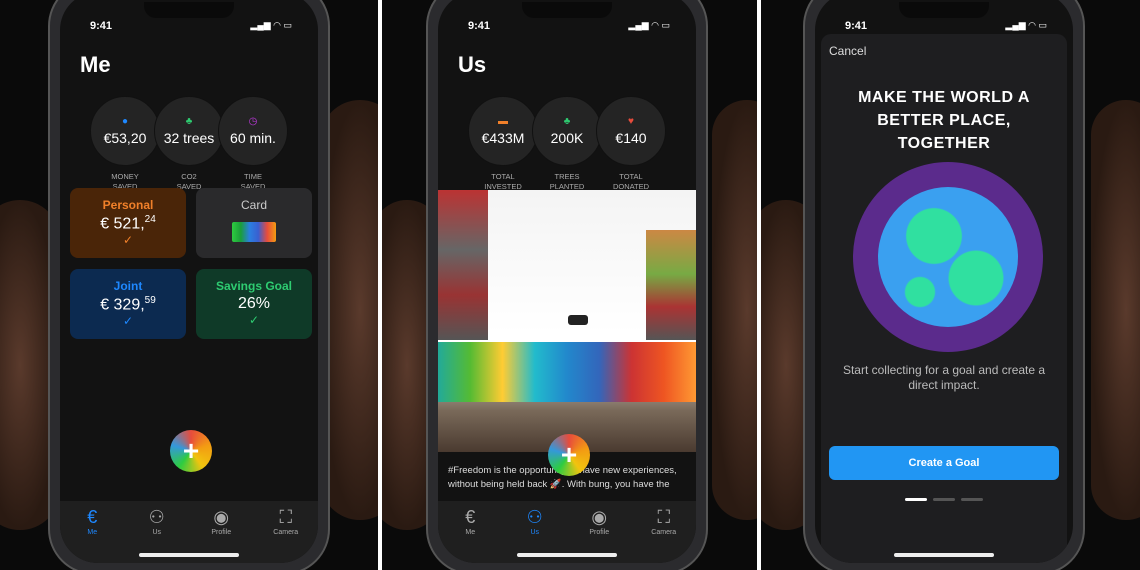 The width and height of the screenshot is (1140, 570). I want to click on post-image, so click(567, 321).